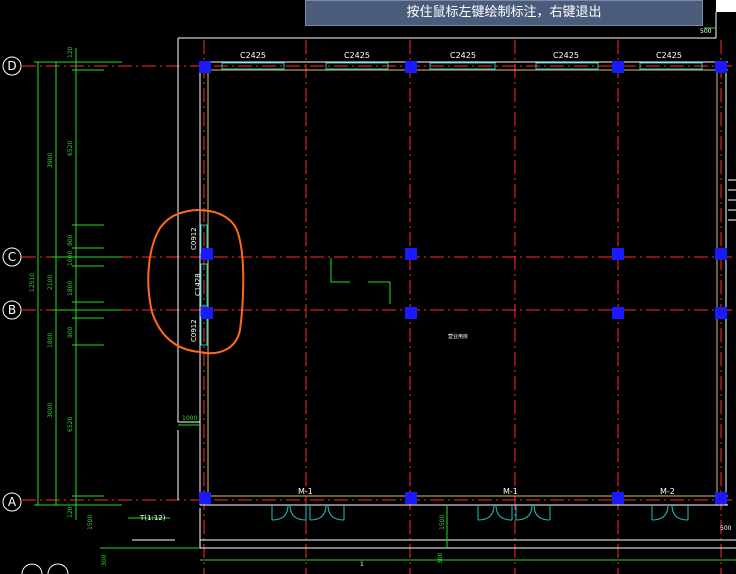 Image resolution: width=736 pixels, height=574 pixels. Describe the element at coordinates (463, 55) in the screenshot. I see `window-label-top-3: C2425` at that location.